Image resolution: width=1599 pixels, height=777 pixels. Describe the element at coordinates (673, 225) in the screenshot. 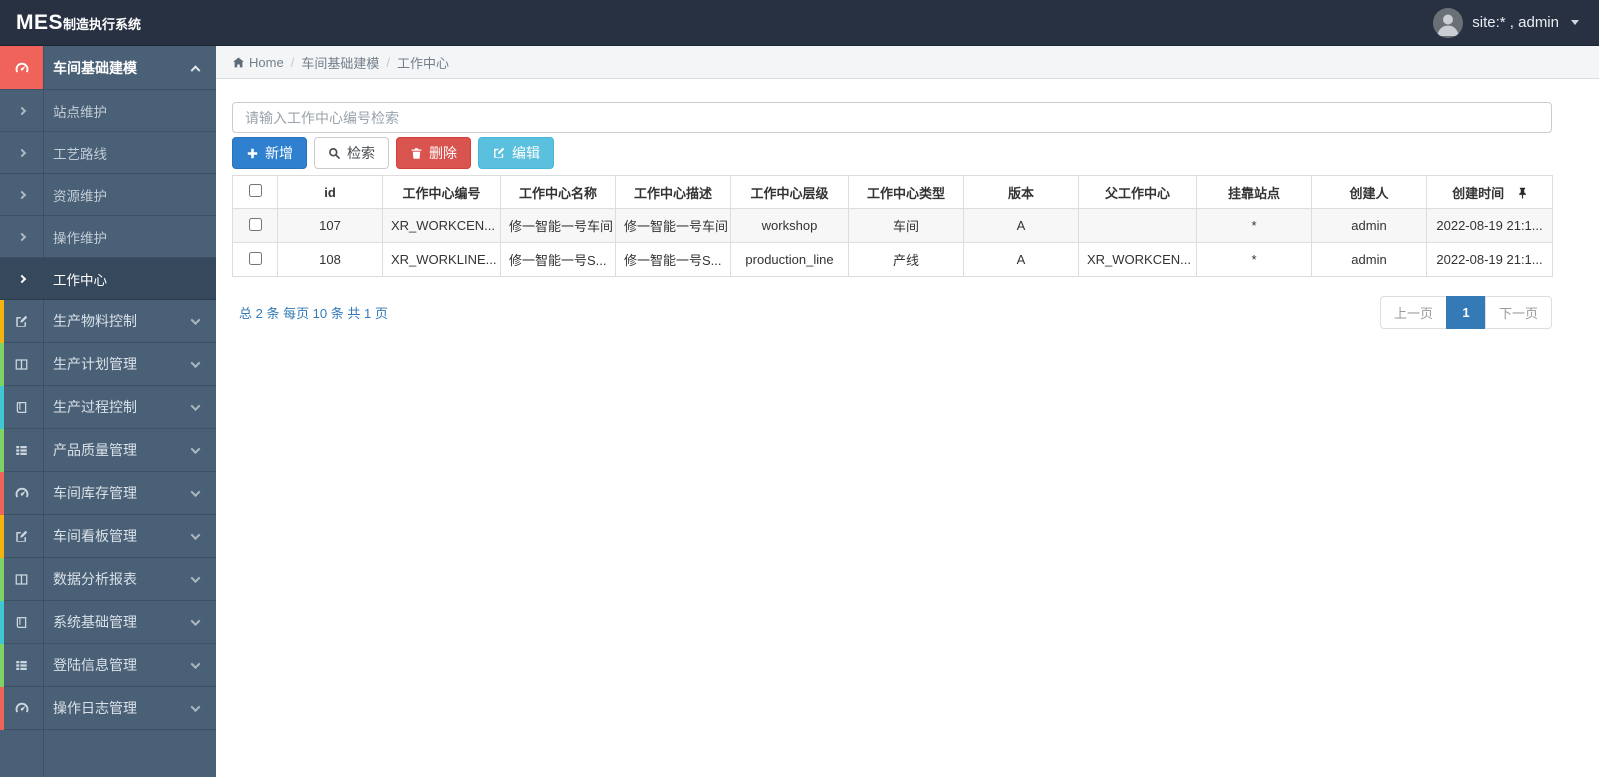

I see `cell-description: 修一智能一号车间` at that location.